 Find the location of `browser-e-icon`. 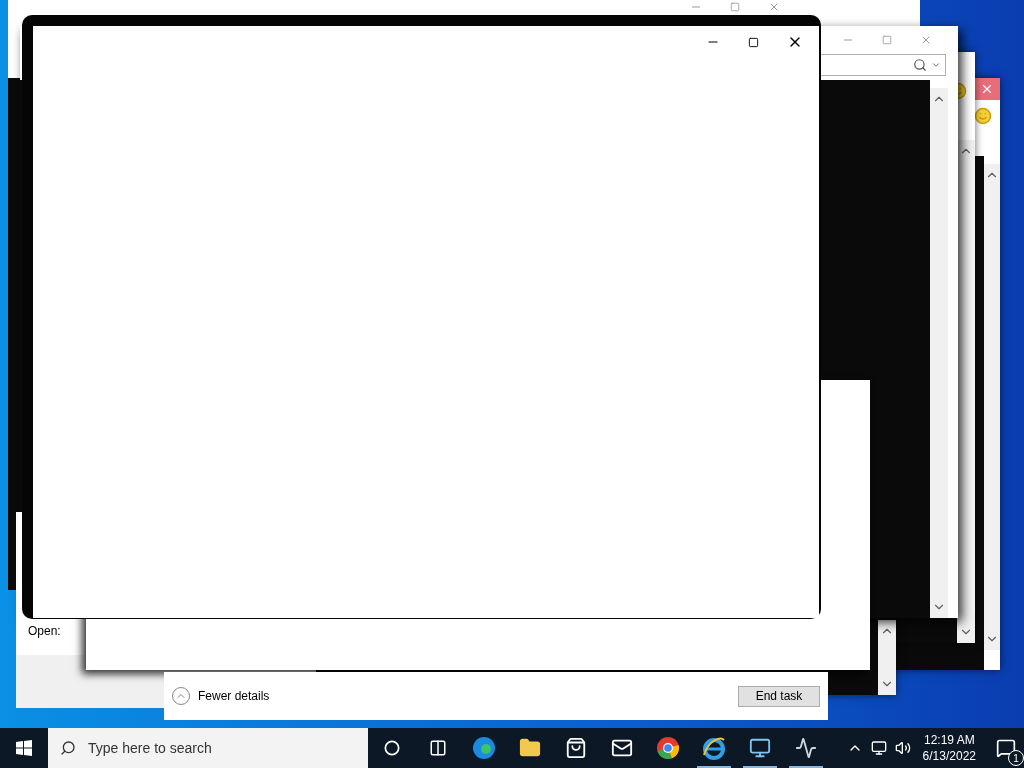

browser-e-icon is located at coordinates (714, 748).